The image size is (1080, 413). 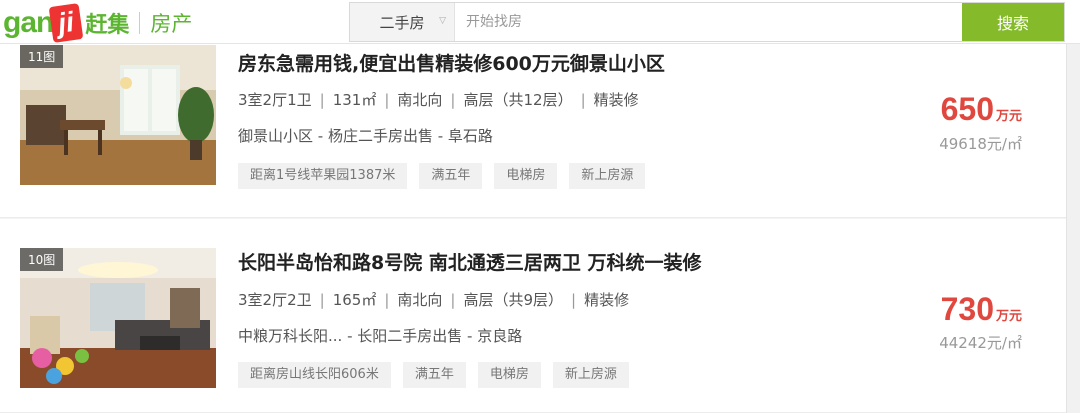 I want to click on listing-attributes: 3室2厅1卫 | 131㎡ | 南北向 | 高层（共12层） | 精装修, so click(x=438, y=100).